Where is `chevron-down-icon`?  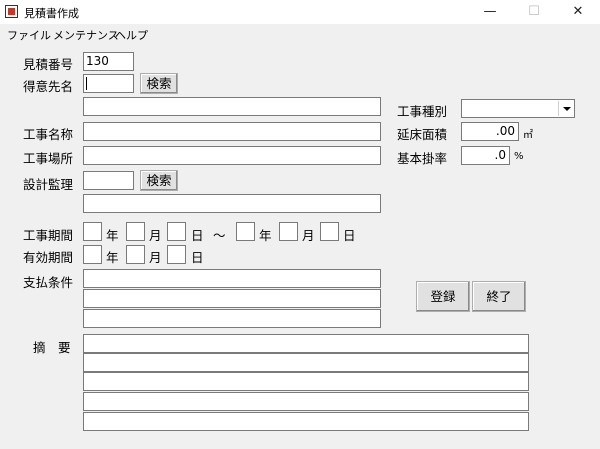 chevron-down-icon is located at coordinates (565, 108).